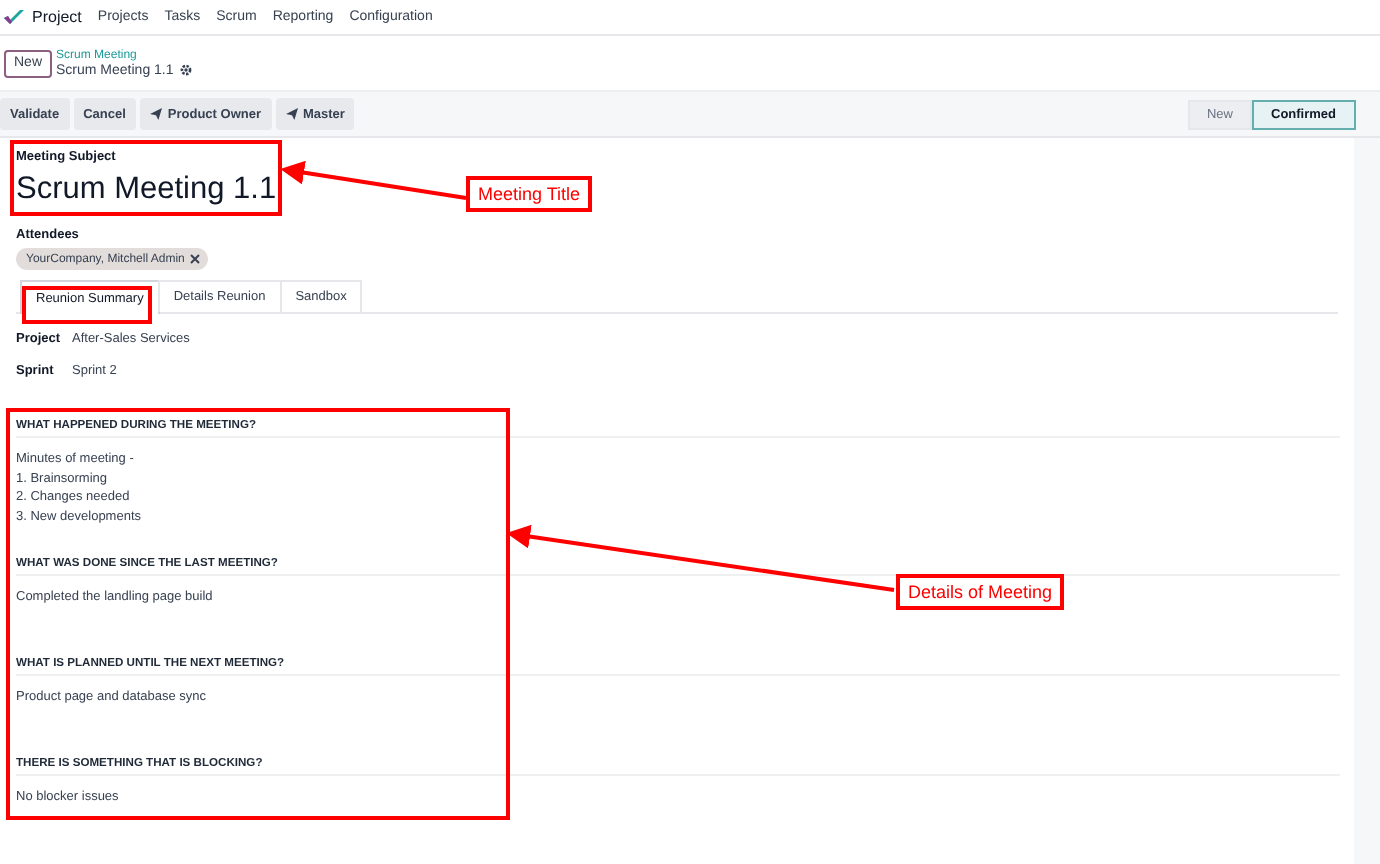  Describe the element at coordinates (87, 305) in the screenshot. I see `highlight-box` at that location.